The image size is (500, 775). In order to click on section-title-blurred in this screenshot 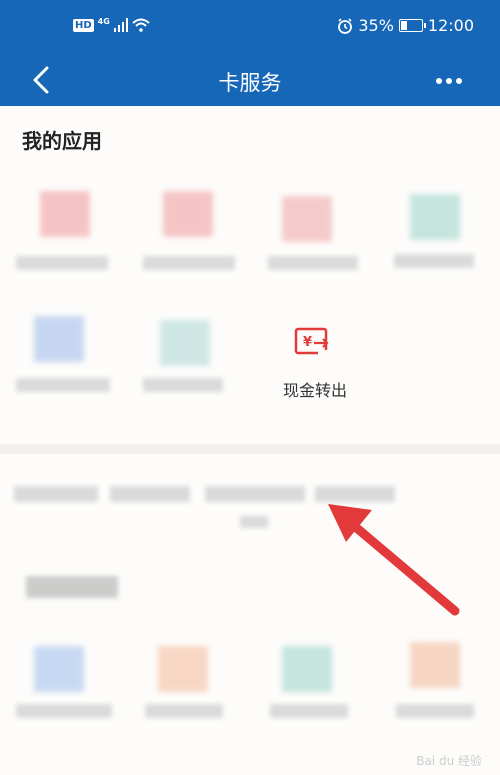, I will do `click(72, 587)`.